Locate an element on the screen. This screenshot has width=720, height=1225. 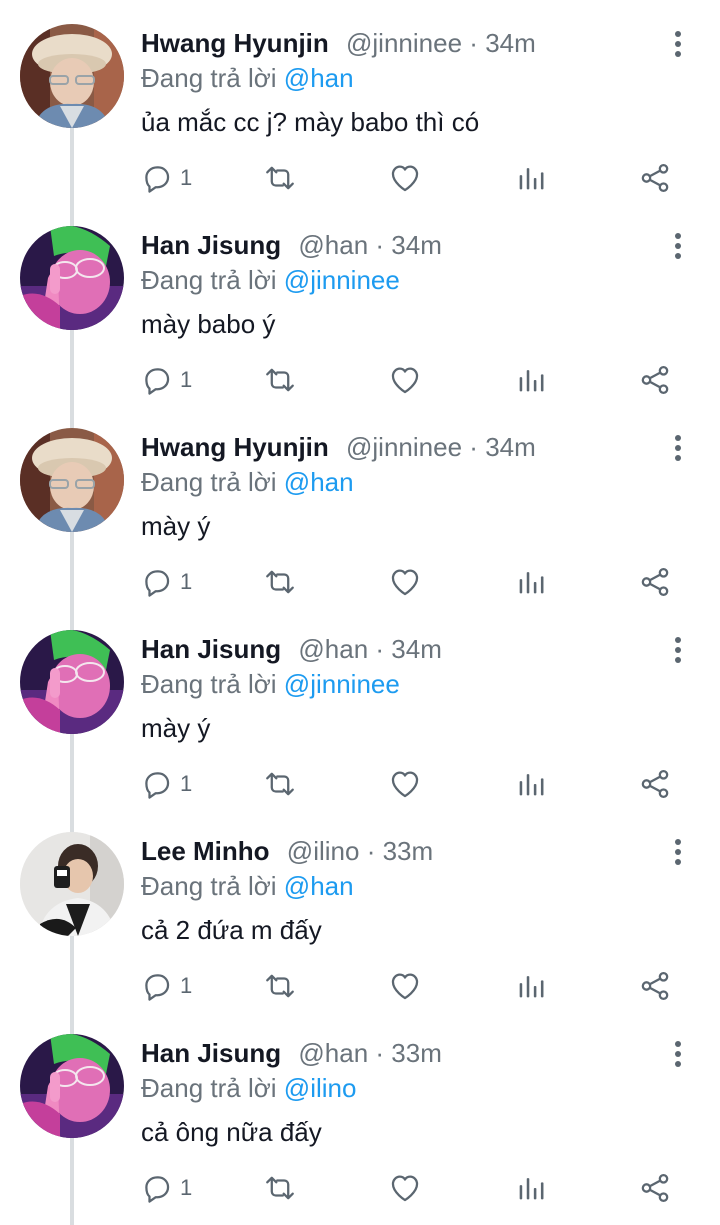
user-handle: @ilino is located at coordinates (323, 851).